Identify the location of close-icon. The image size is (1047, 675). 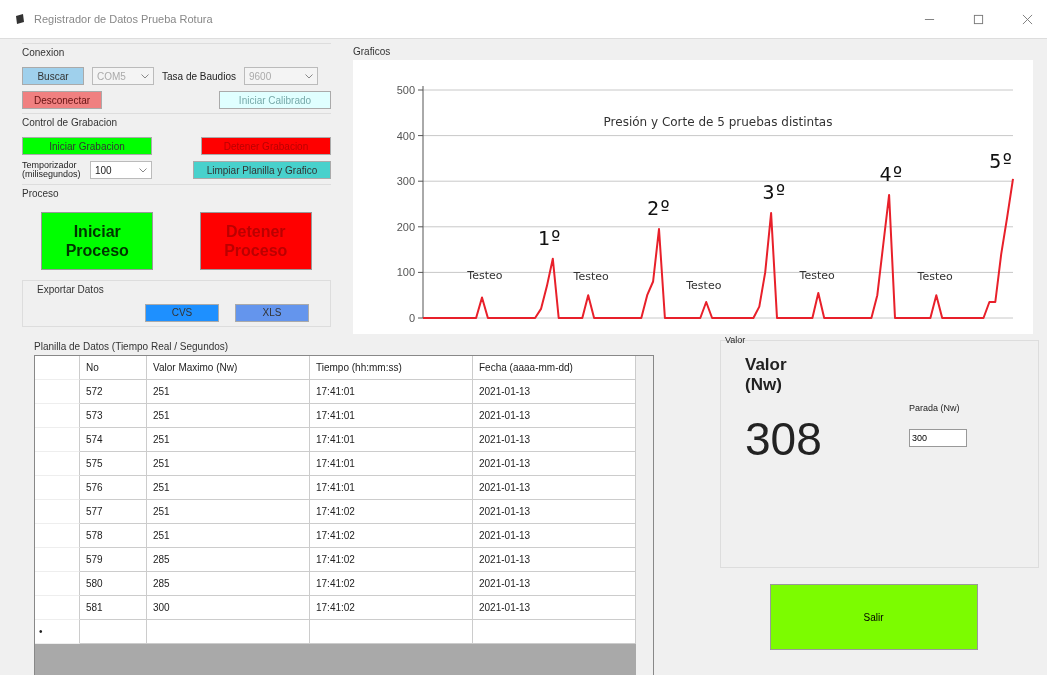
(1027, 19).